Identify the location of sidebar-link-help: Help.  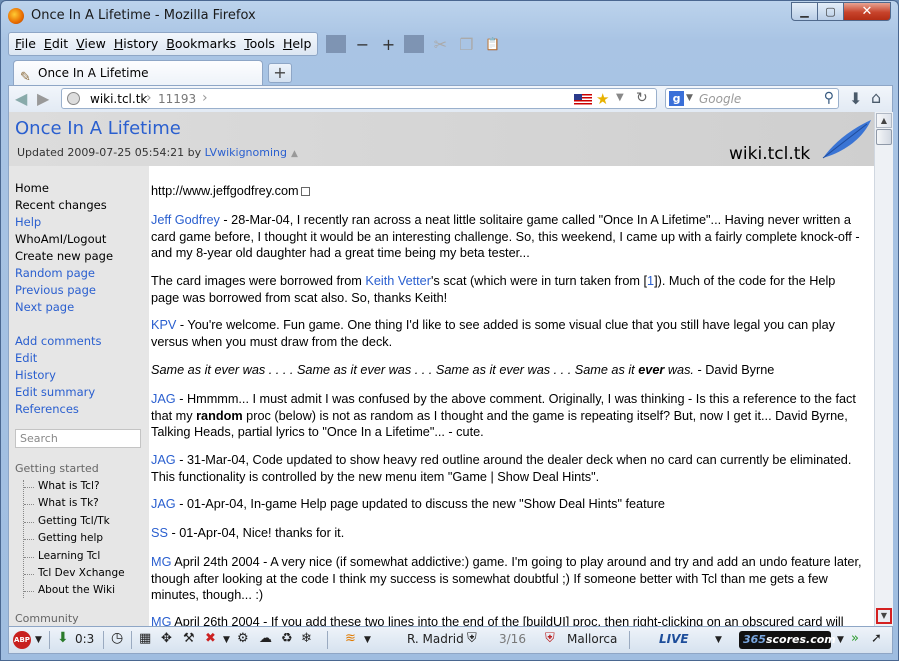
(28, 222).